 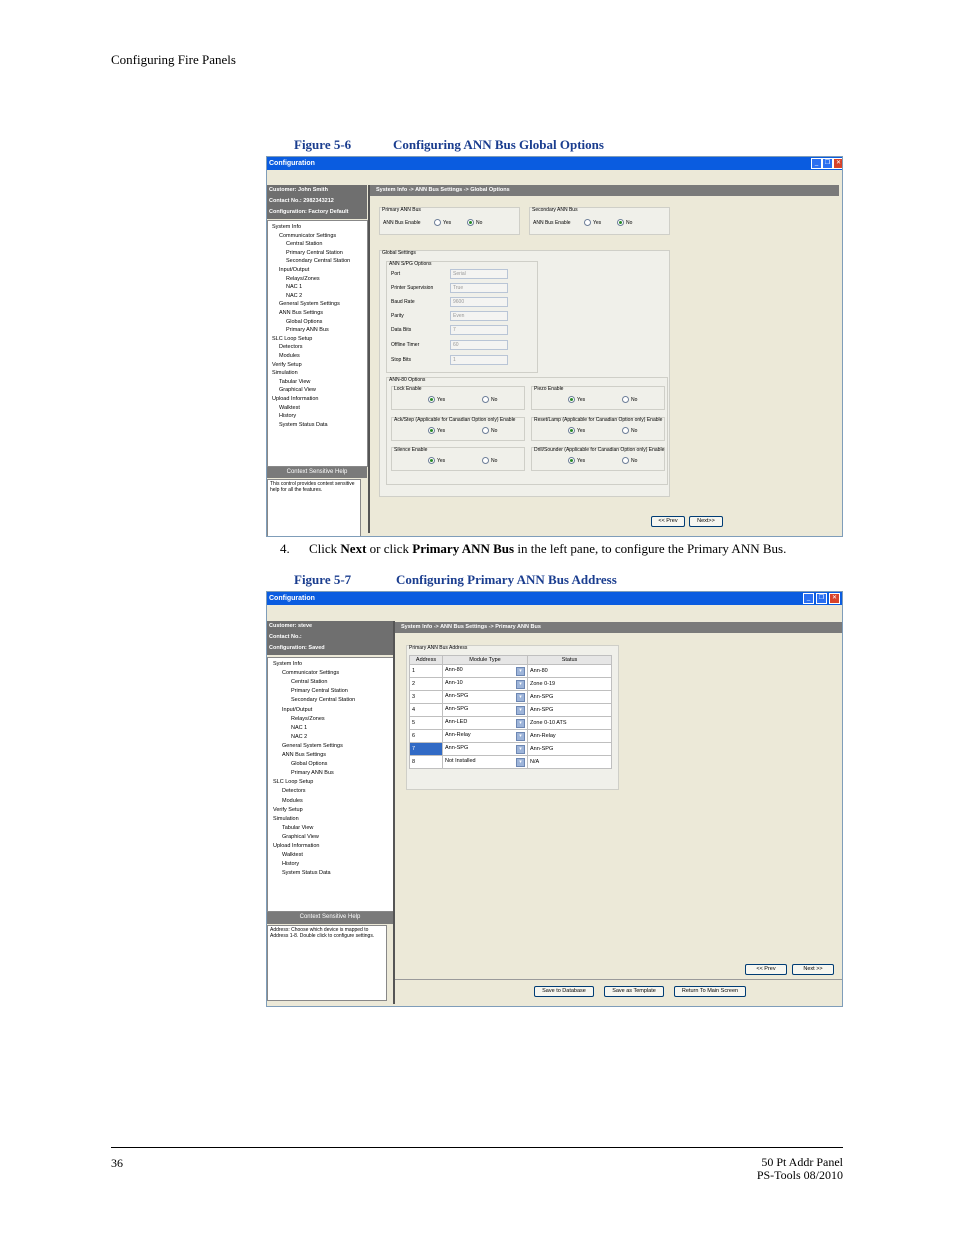 I want to click on module-type-select: Ann-10 ▾, so click(x=485, y=684).